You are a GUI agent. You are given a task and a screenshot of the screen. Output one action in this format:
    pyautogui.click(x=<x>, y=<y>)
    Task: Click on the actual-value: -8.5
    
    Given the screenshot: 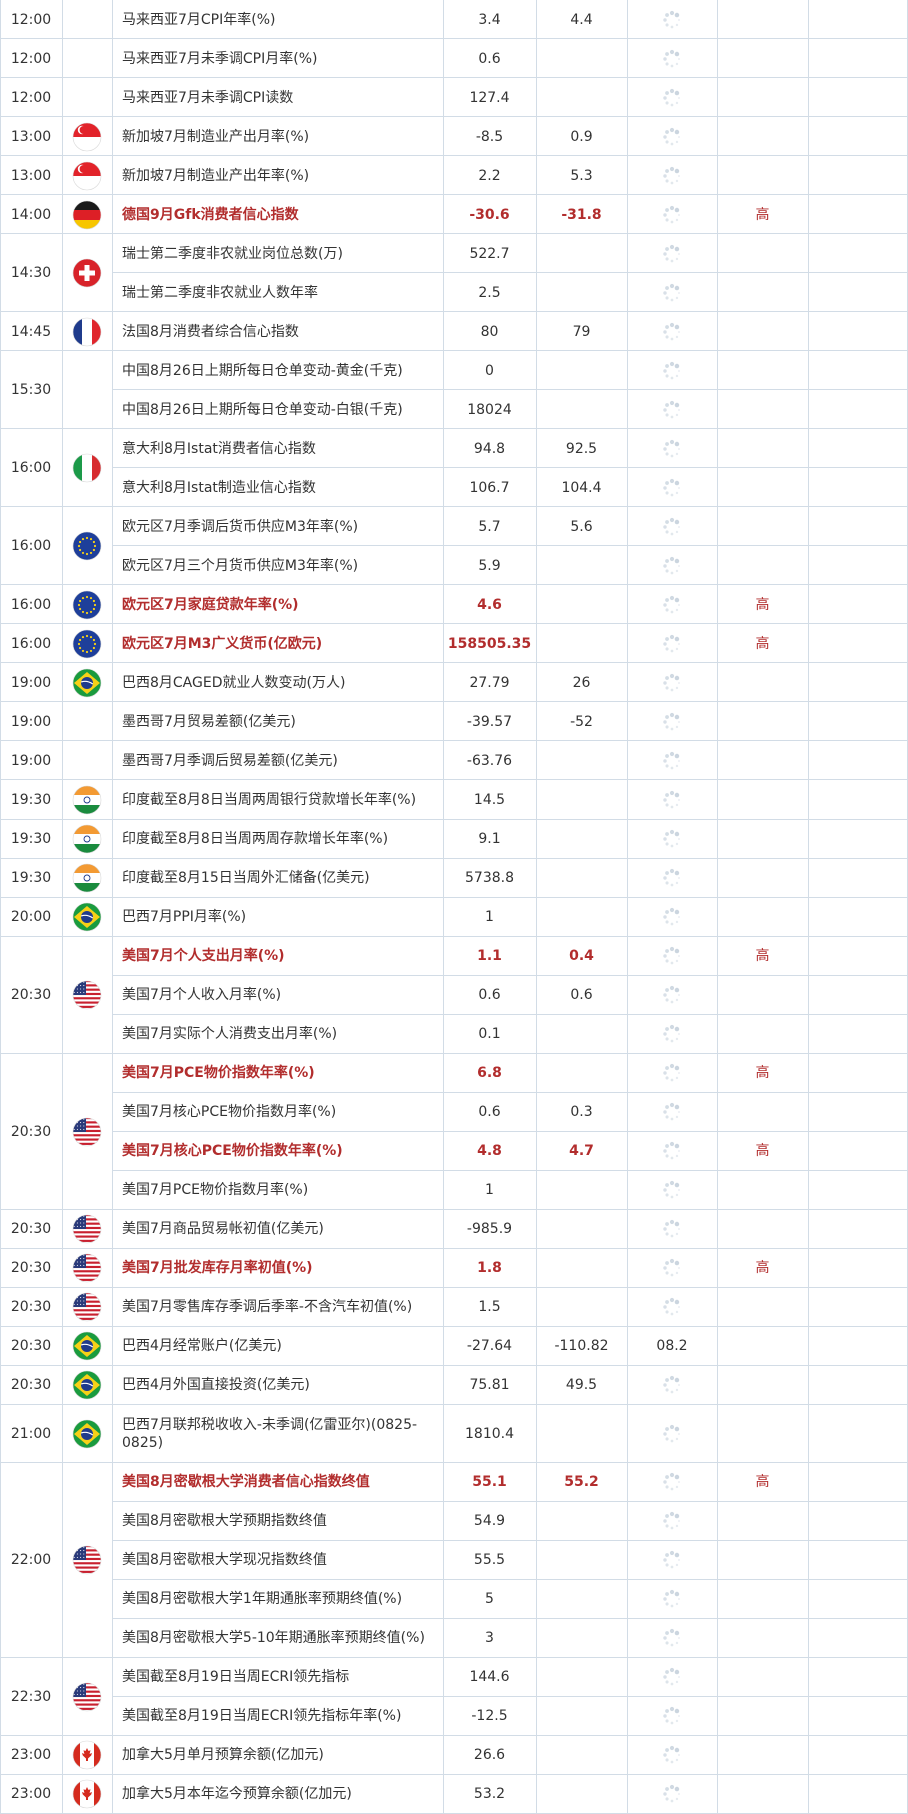 What is the action you would take?
    pyautogui.click(x=489, y=136)
    